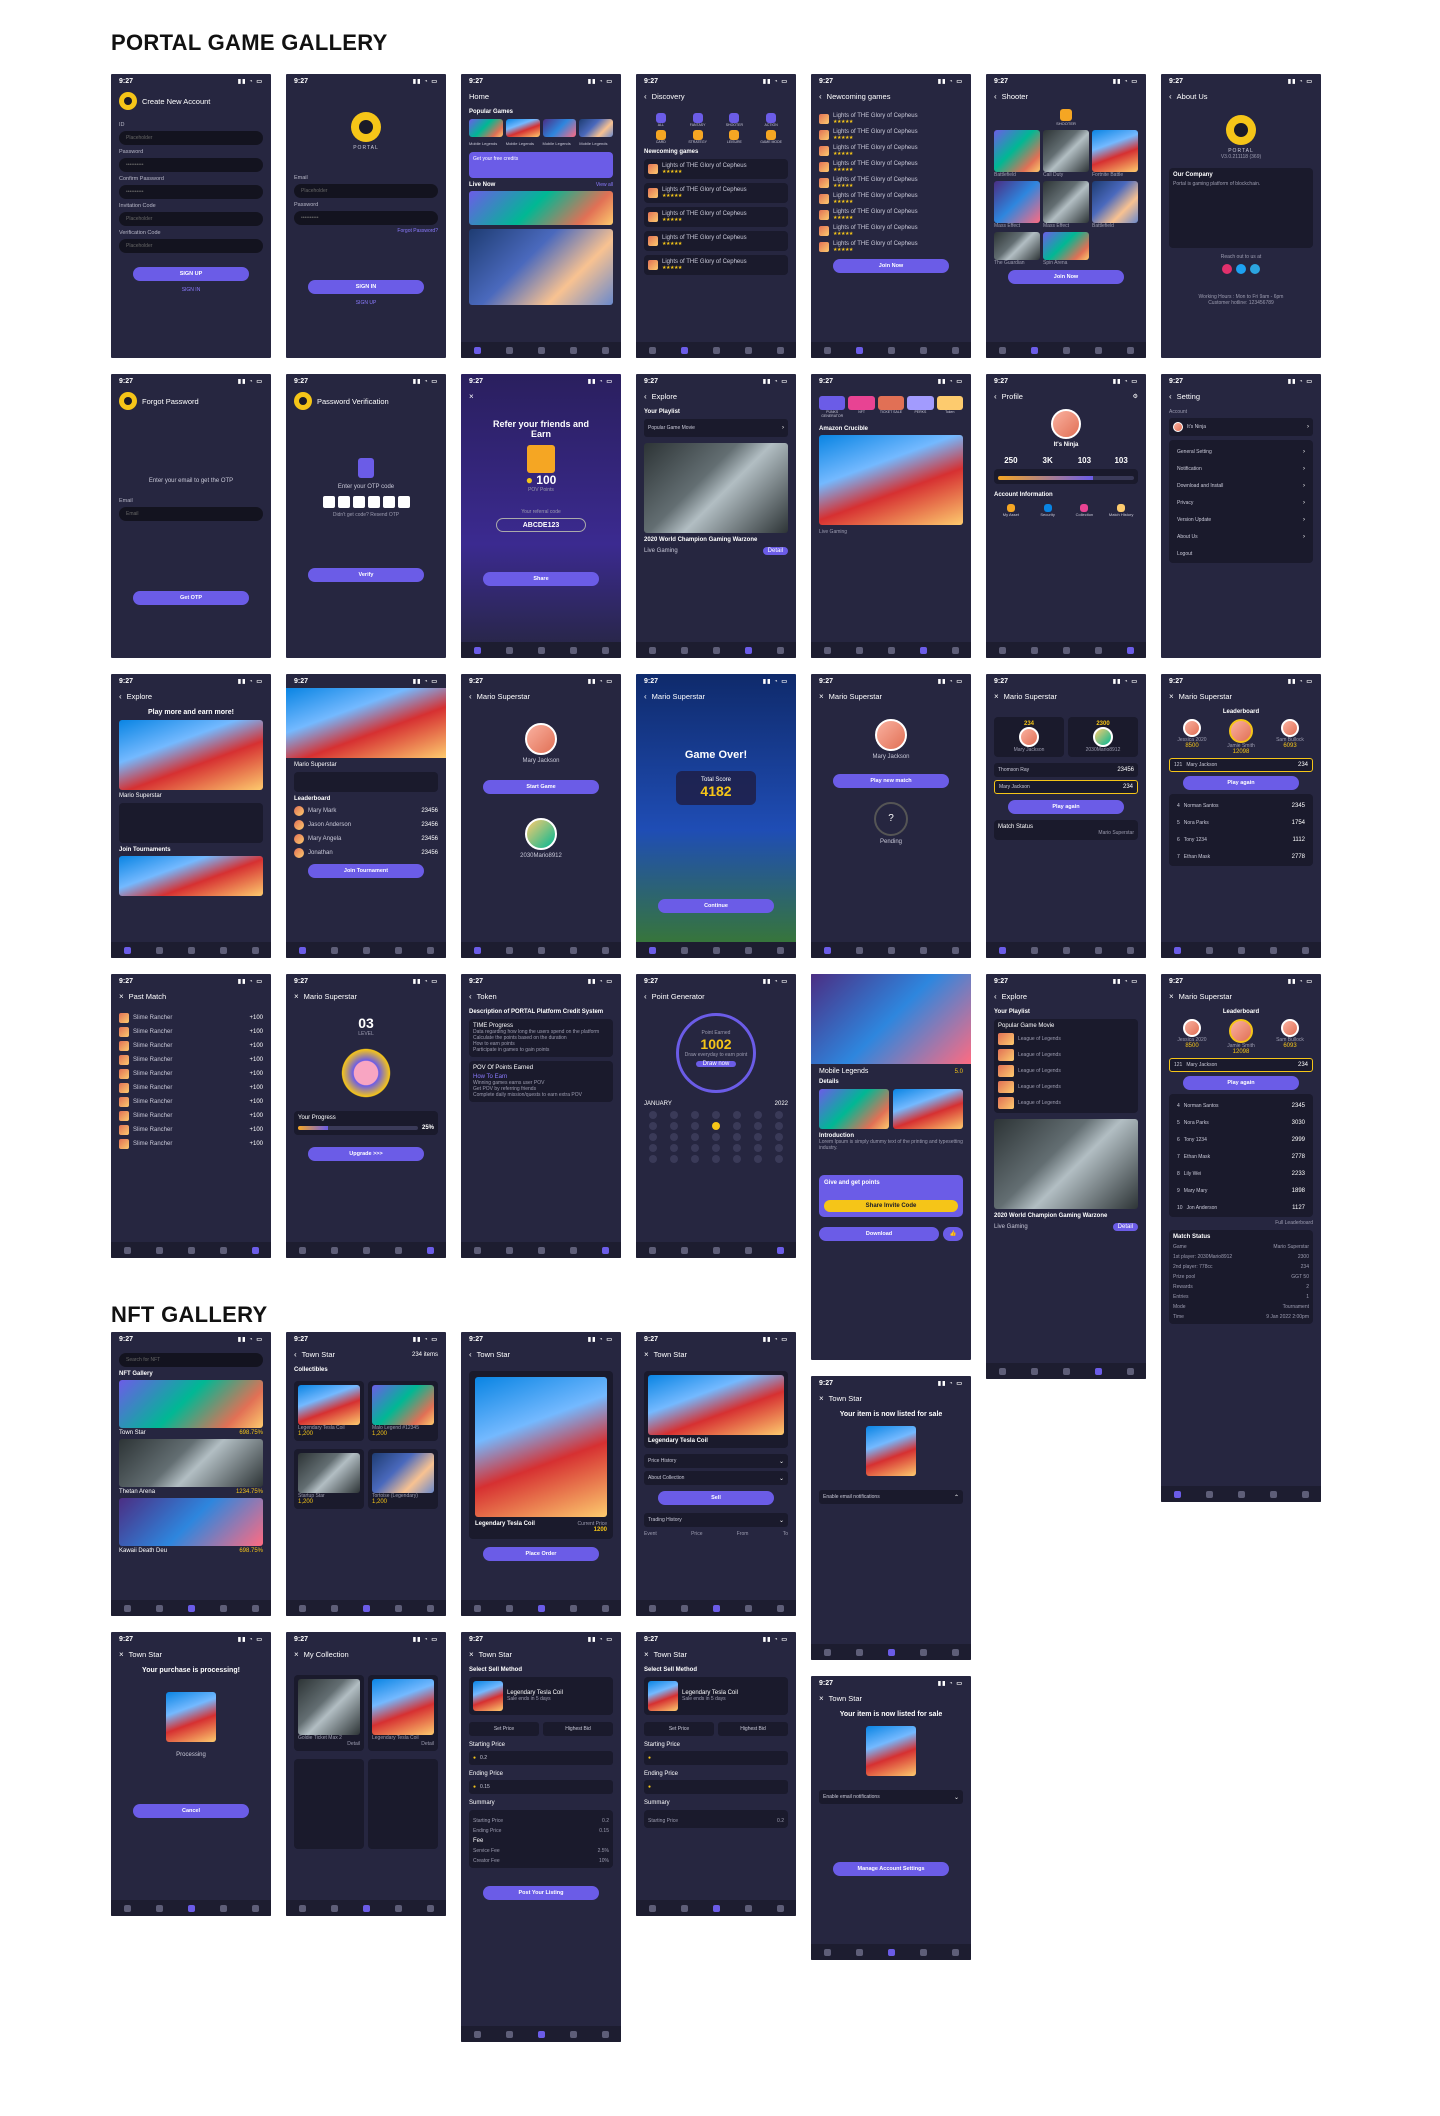 The width and height of the screenshot is (1440, 2116). Describe the element at coordinates (504, 1729) in the screenshot. I see `set-price-option: Set Price` at that location.